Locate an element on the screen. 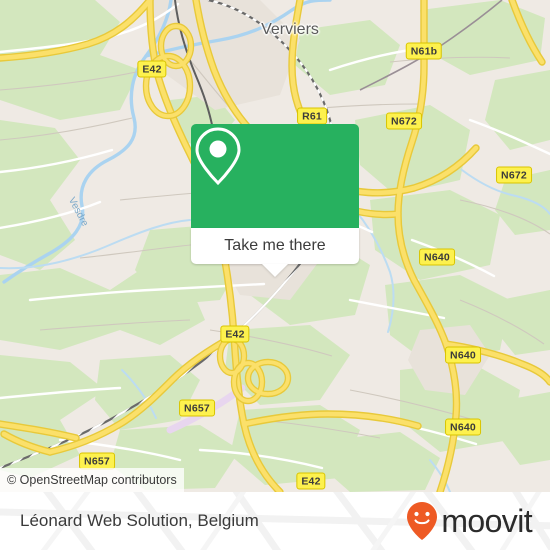 The image size is (550, 550). card-icon-area is located at coordinates (275, 176).